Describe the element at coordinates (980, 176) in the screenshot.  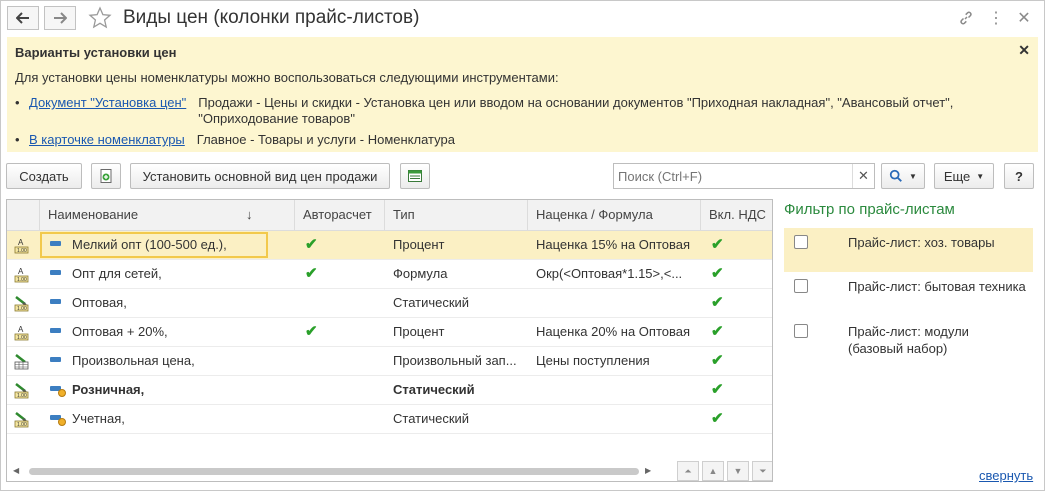
I see `chevron-down-icon: ▼` at that location.